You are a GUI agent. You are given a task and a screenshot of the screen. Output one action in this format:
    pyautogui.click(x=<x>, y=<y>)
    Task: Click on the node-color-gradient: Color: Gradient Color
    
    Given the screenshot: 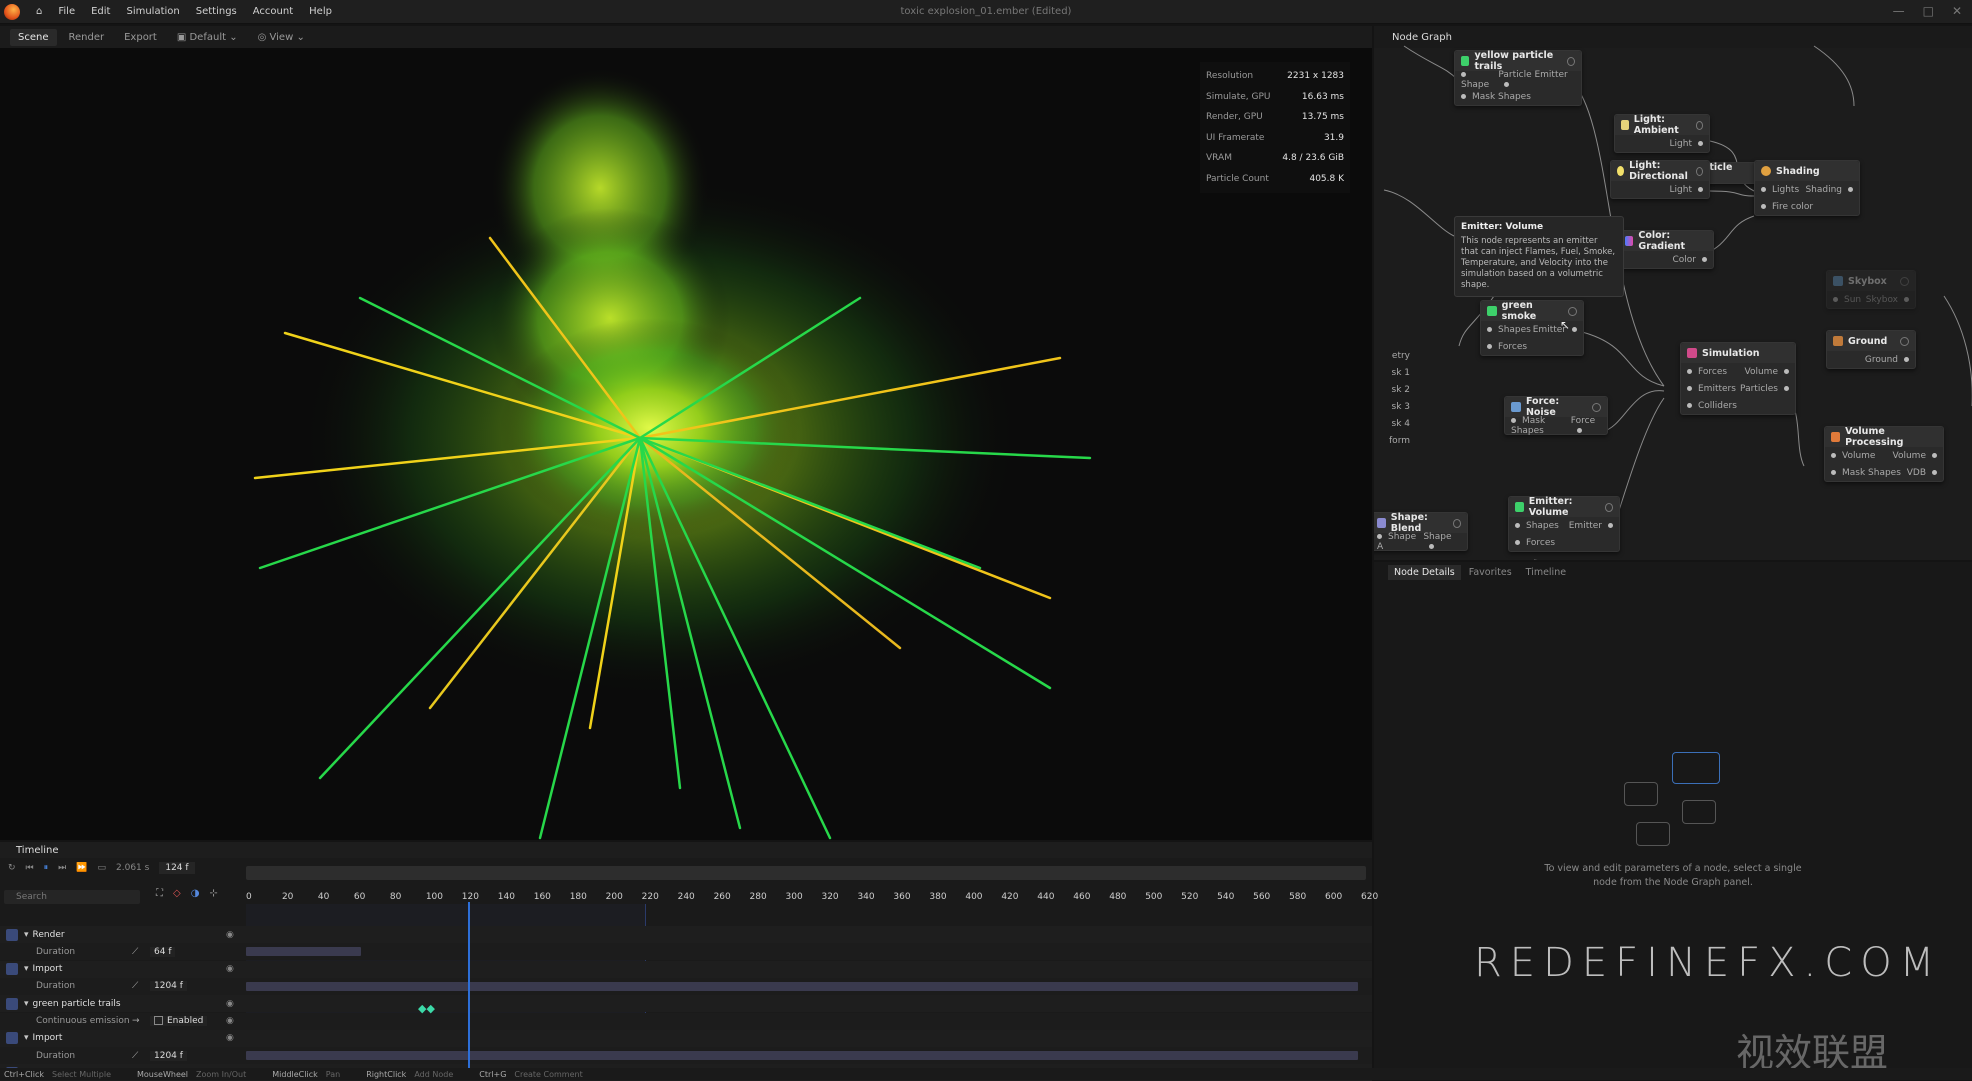 What is the action you would take?
    pyautogui.click(x=1666, y=249)
    